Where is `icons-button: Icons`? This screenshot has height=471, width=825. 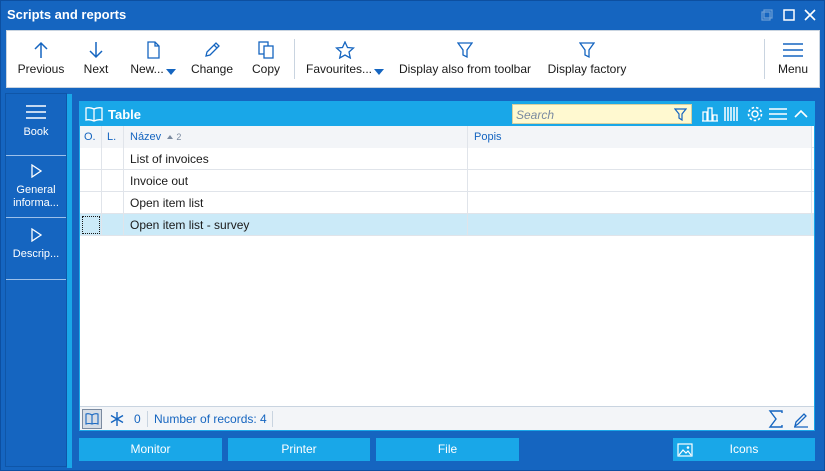
icons-button: Icons is located at coordinates (744, 449).